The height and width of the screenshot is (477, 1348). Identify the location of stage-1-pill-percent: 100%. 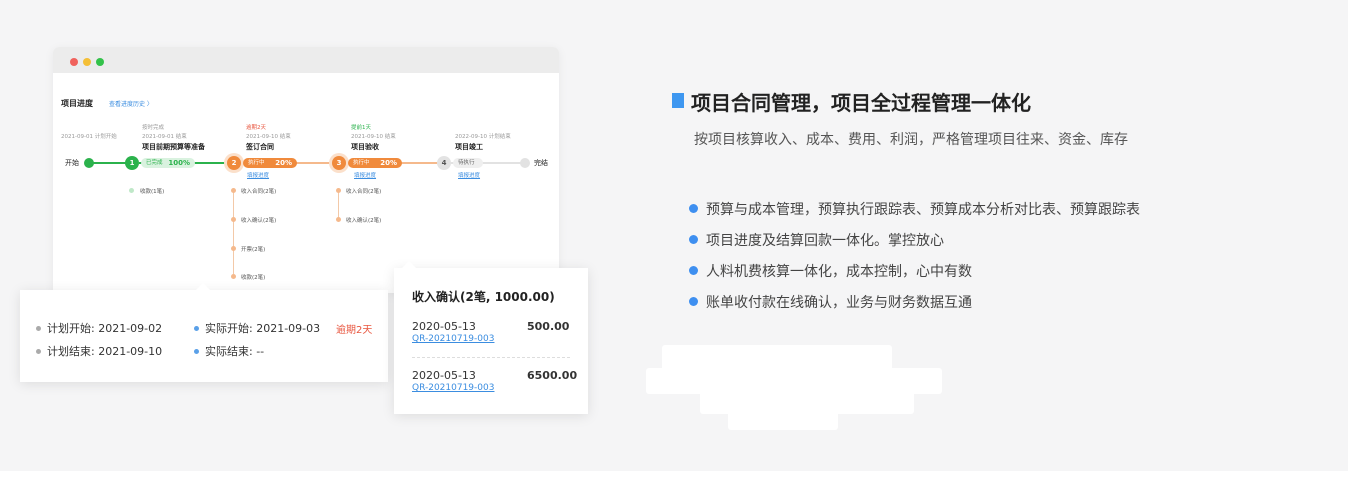
(179, 163).